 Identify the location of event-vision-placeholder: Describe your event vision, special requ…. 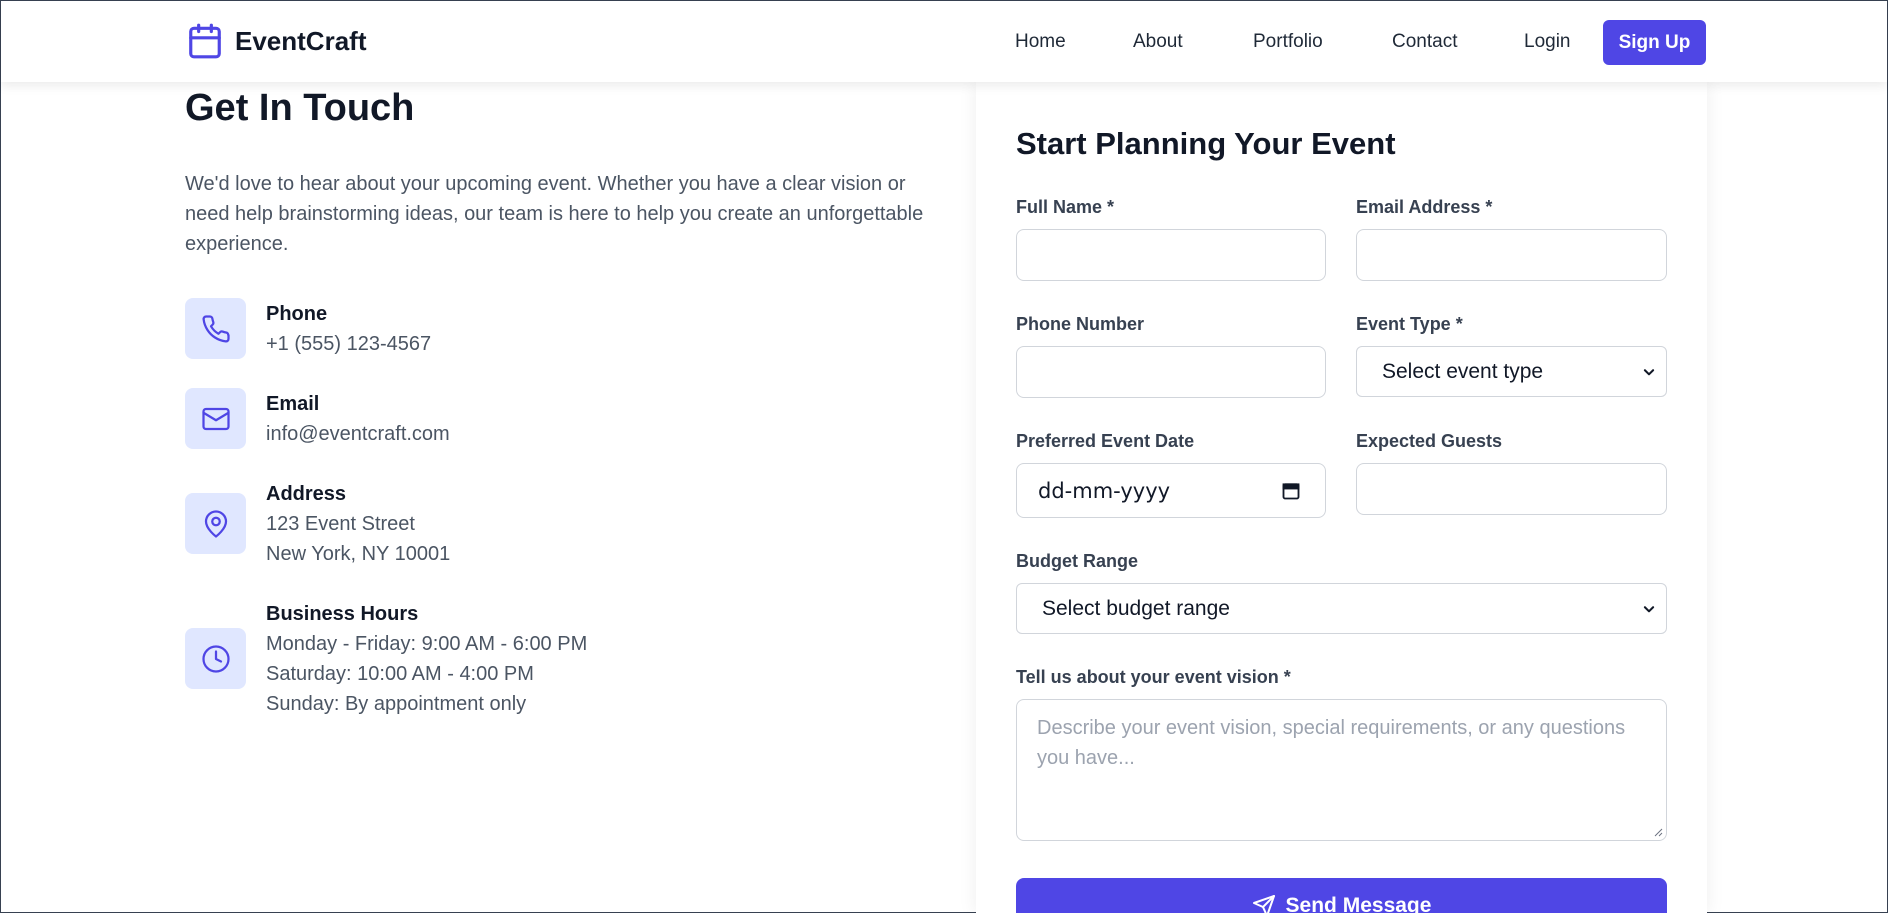
(1331, 743).